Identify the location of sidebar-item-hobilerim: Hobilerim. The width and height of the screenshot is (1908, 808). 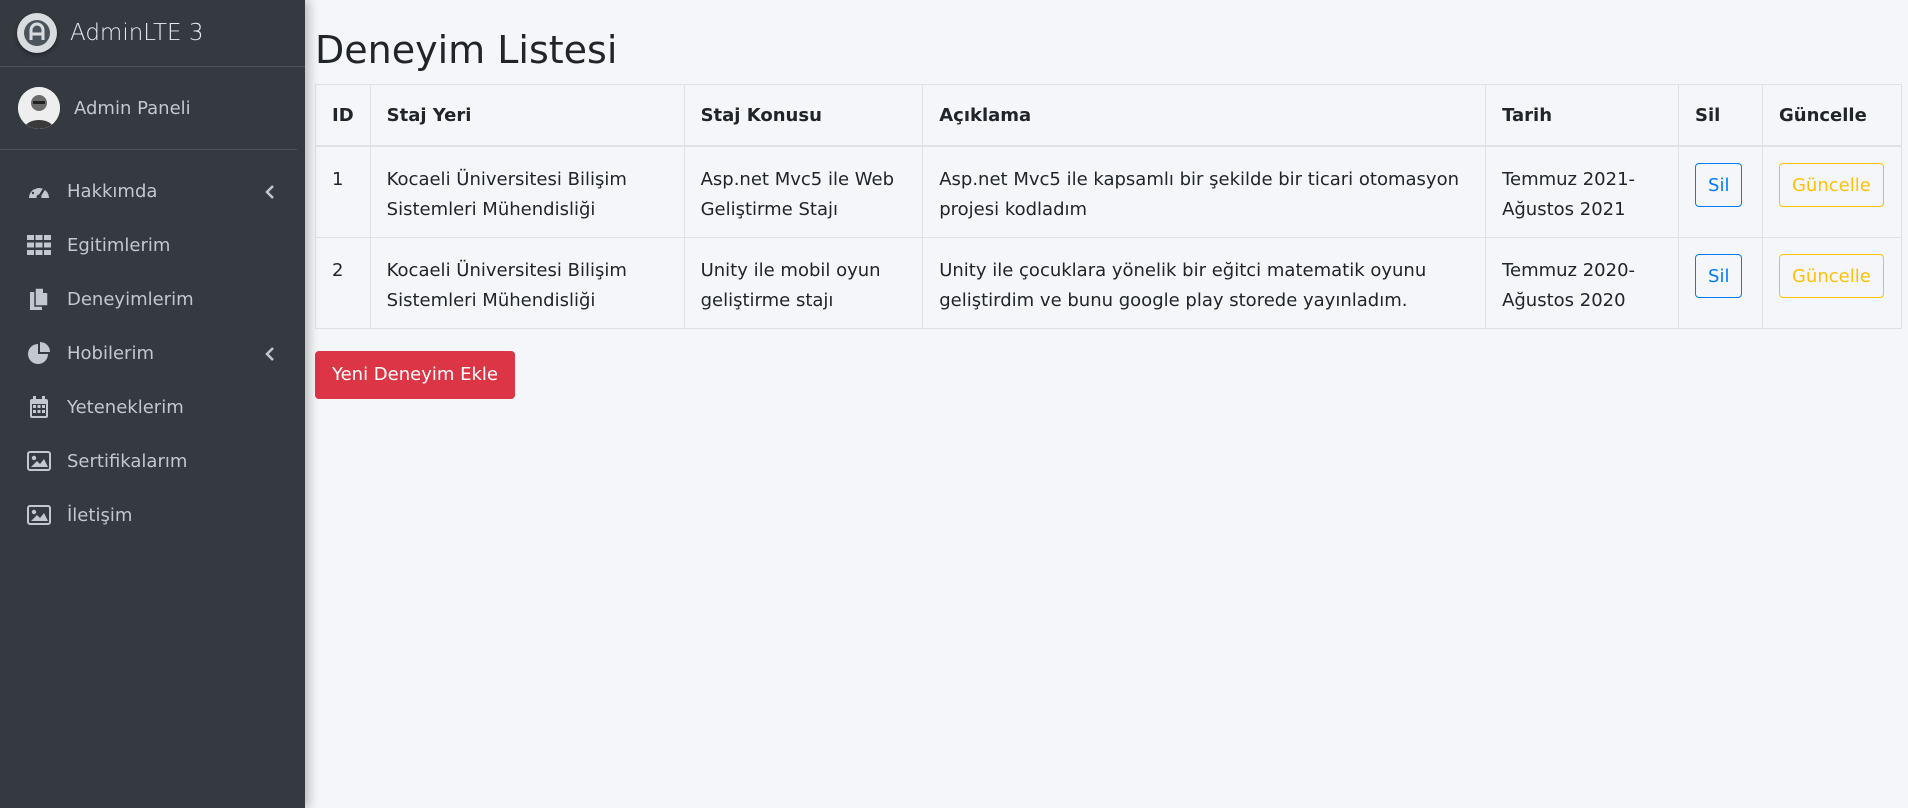
(152, 353).